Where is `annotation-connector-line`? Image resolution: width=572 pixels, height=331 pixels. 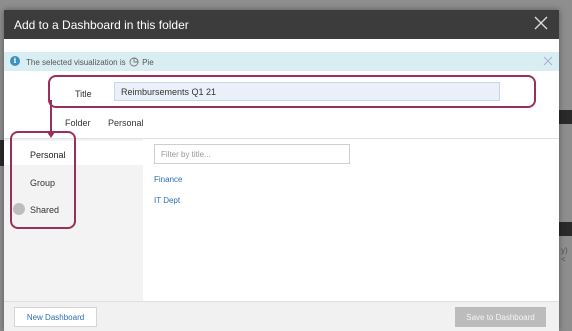
annotation-connector-line is located at coordinates (51, 117).